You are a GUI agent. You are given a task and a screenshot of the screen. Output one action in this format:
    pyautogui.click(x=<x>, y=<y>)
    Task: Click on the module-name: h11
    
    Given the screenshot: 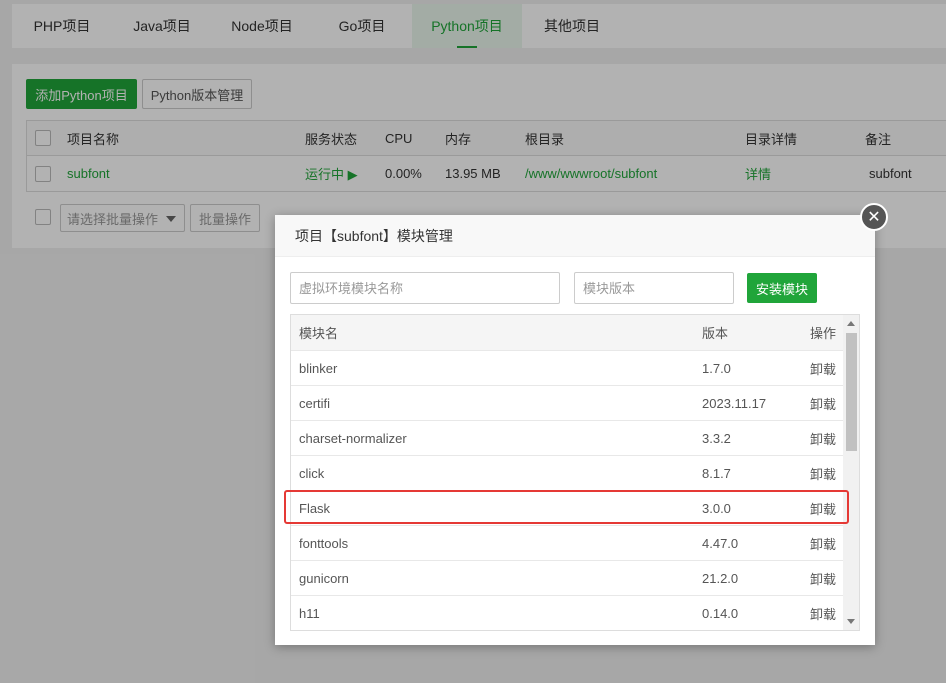 What is the action you would take?
    pyautogui.click(x=309, y=613)
    